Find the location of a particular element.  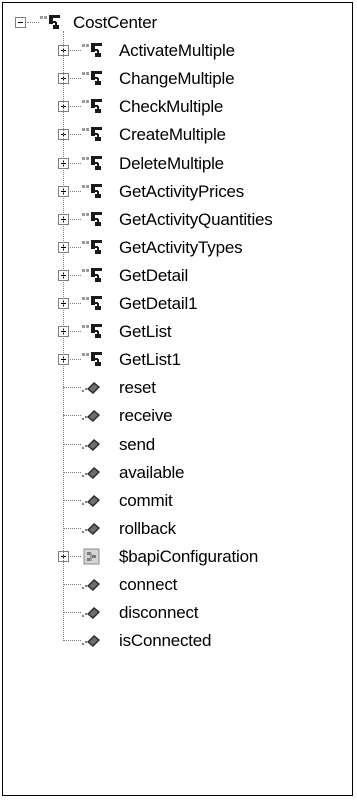

tree-node: disconnect is located at coordinates (177, 613).